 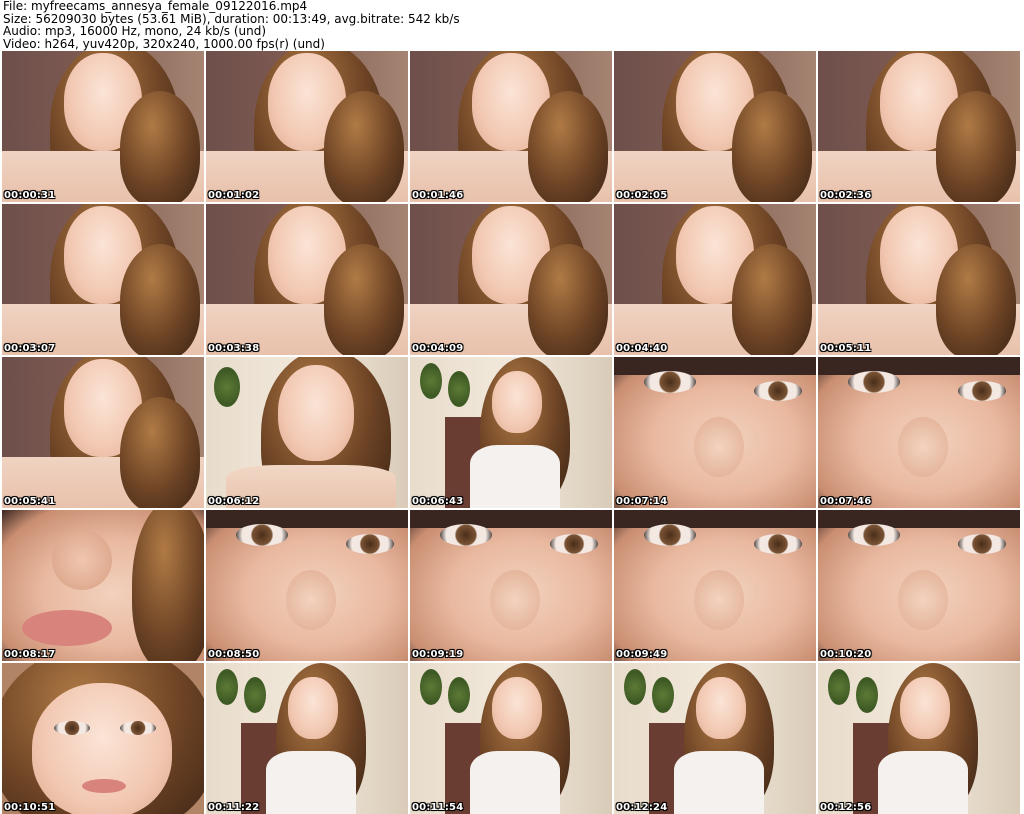 What do you see at coordinates (846, 807) in the screenshot?
I see `thumbnail-timestamp: 00:12:56` at bounding box center [846, 807].